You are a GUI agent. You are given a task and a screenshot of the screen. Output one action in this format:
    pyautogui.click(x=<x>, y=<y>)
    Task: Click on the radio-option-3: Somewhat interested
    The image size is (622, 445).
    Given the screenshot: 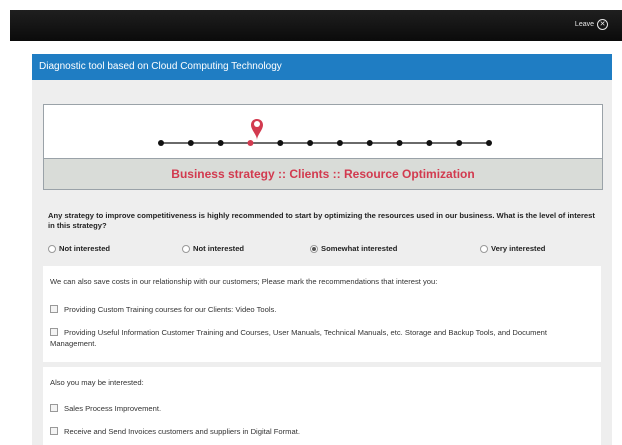 What is the action you would take?
    pyautogui.click(x=353, y=248)
    